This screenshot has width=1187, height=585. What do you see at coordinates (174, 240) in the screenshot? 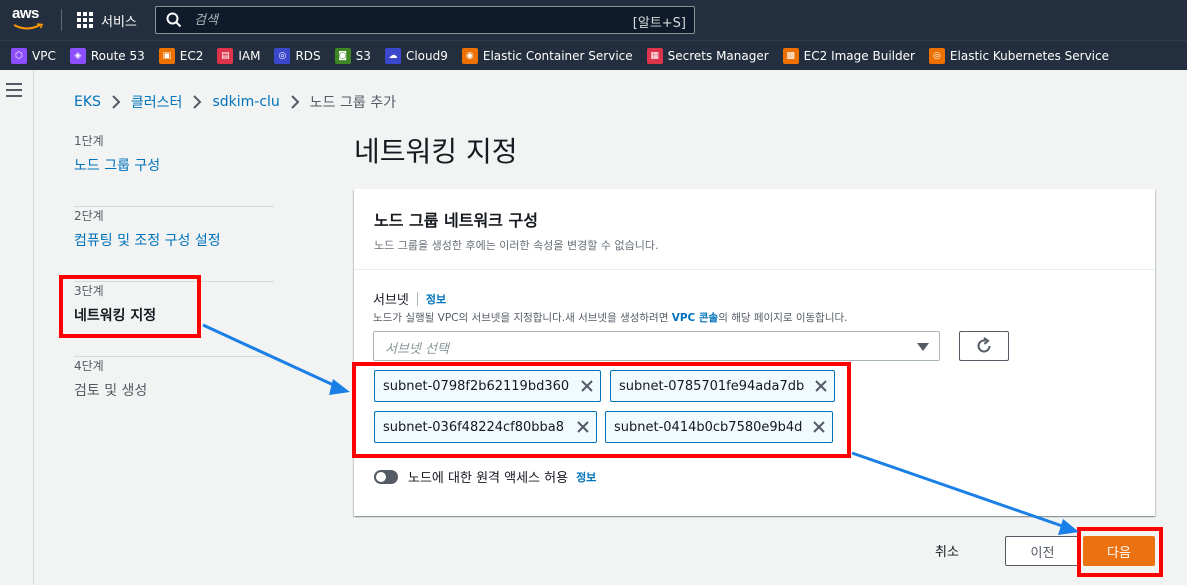
I see `step-link-compute-scaling: 컴퓨팅 및 조정 구성 설정` at bounding box center [174, 240].